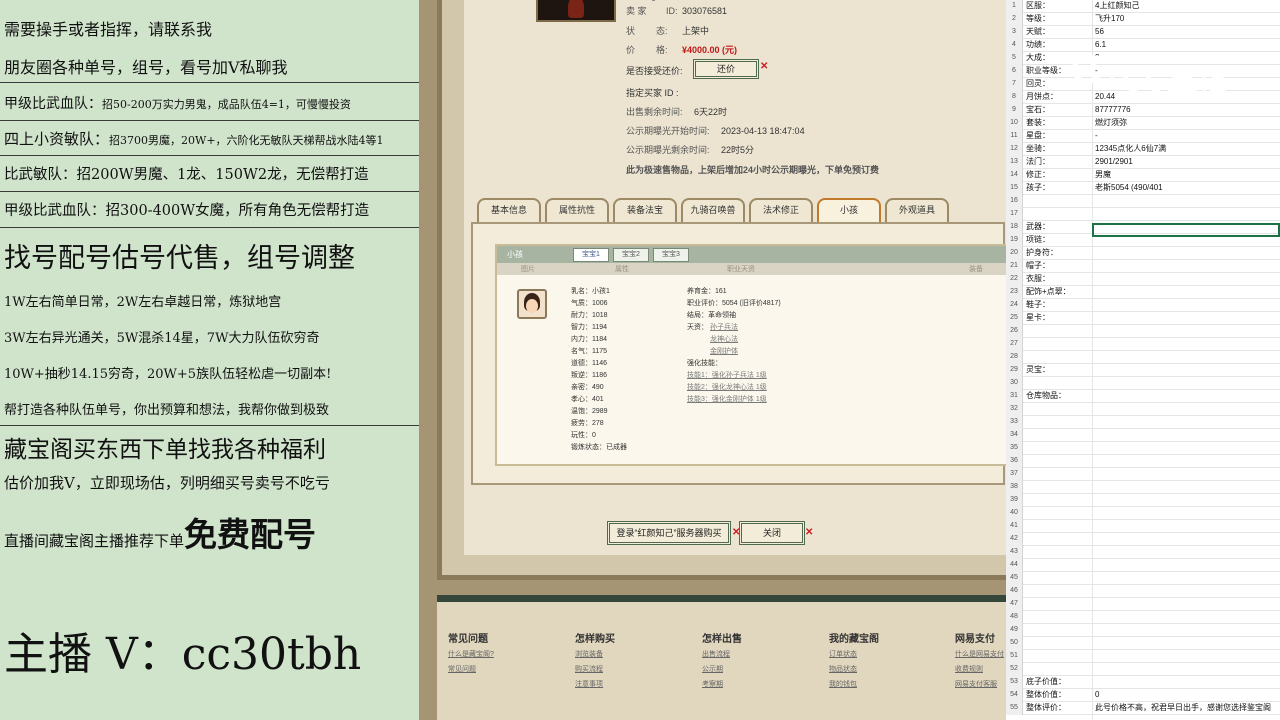  What do you see at coordinates (1143, 474) in the screenshot?
I see `sheet-row: 37` at bounding box center [1143, 474].